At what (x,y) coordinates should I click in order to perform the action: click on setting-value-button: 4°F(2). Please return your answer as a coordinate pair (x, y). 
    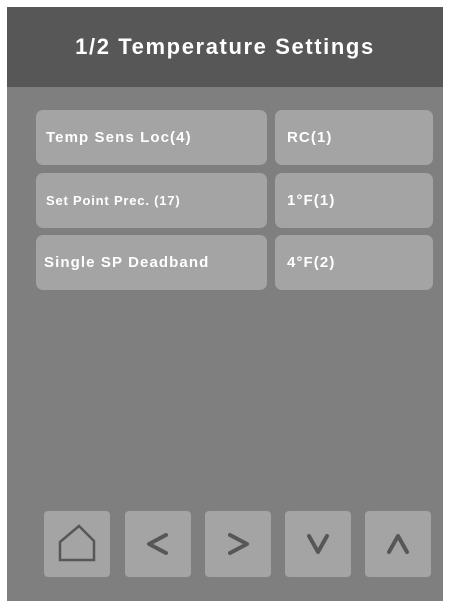
    Looking at the image, I should click on (354, 262).